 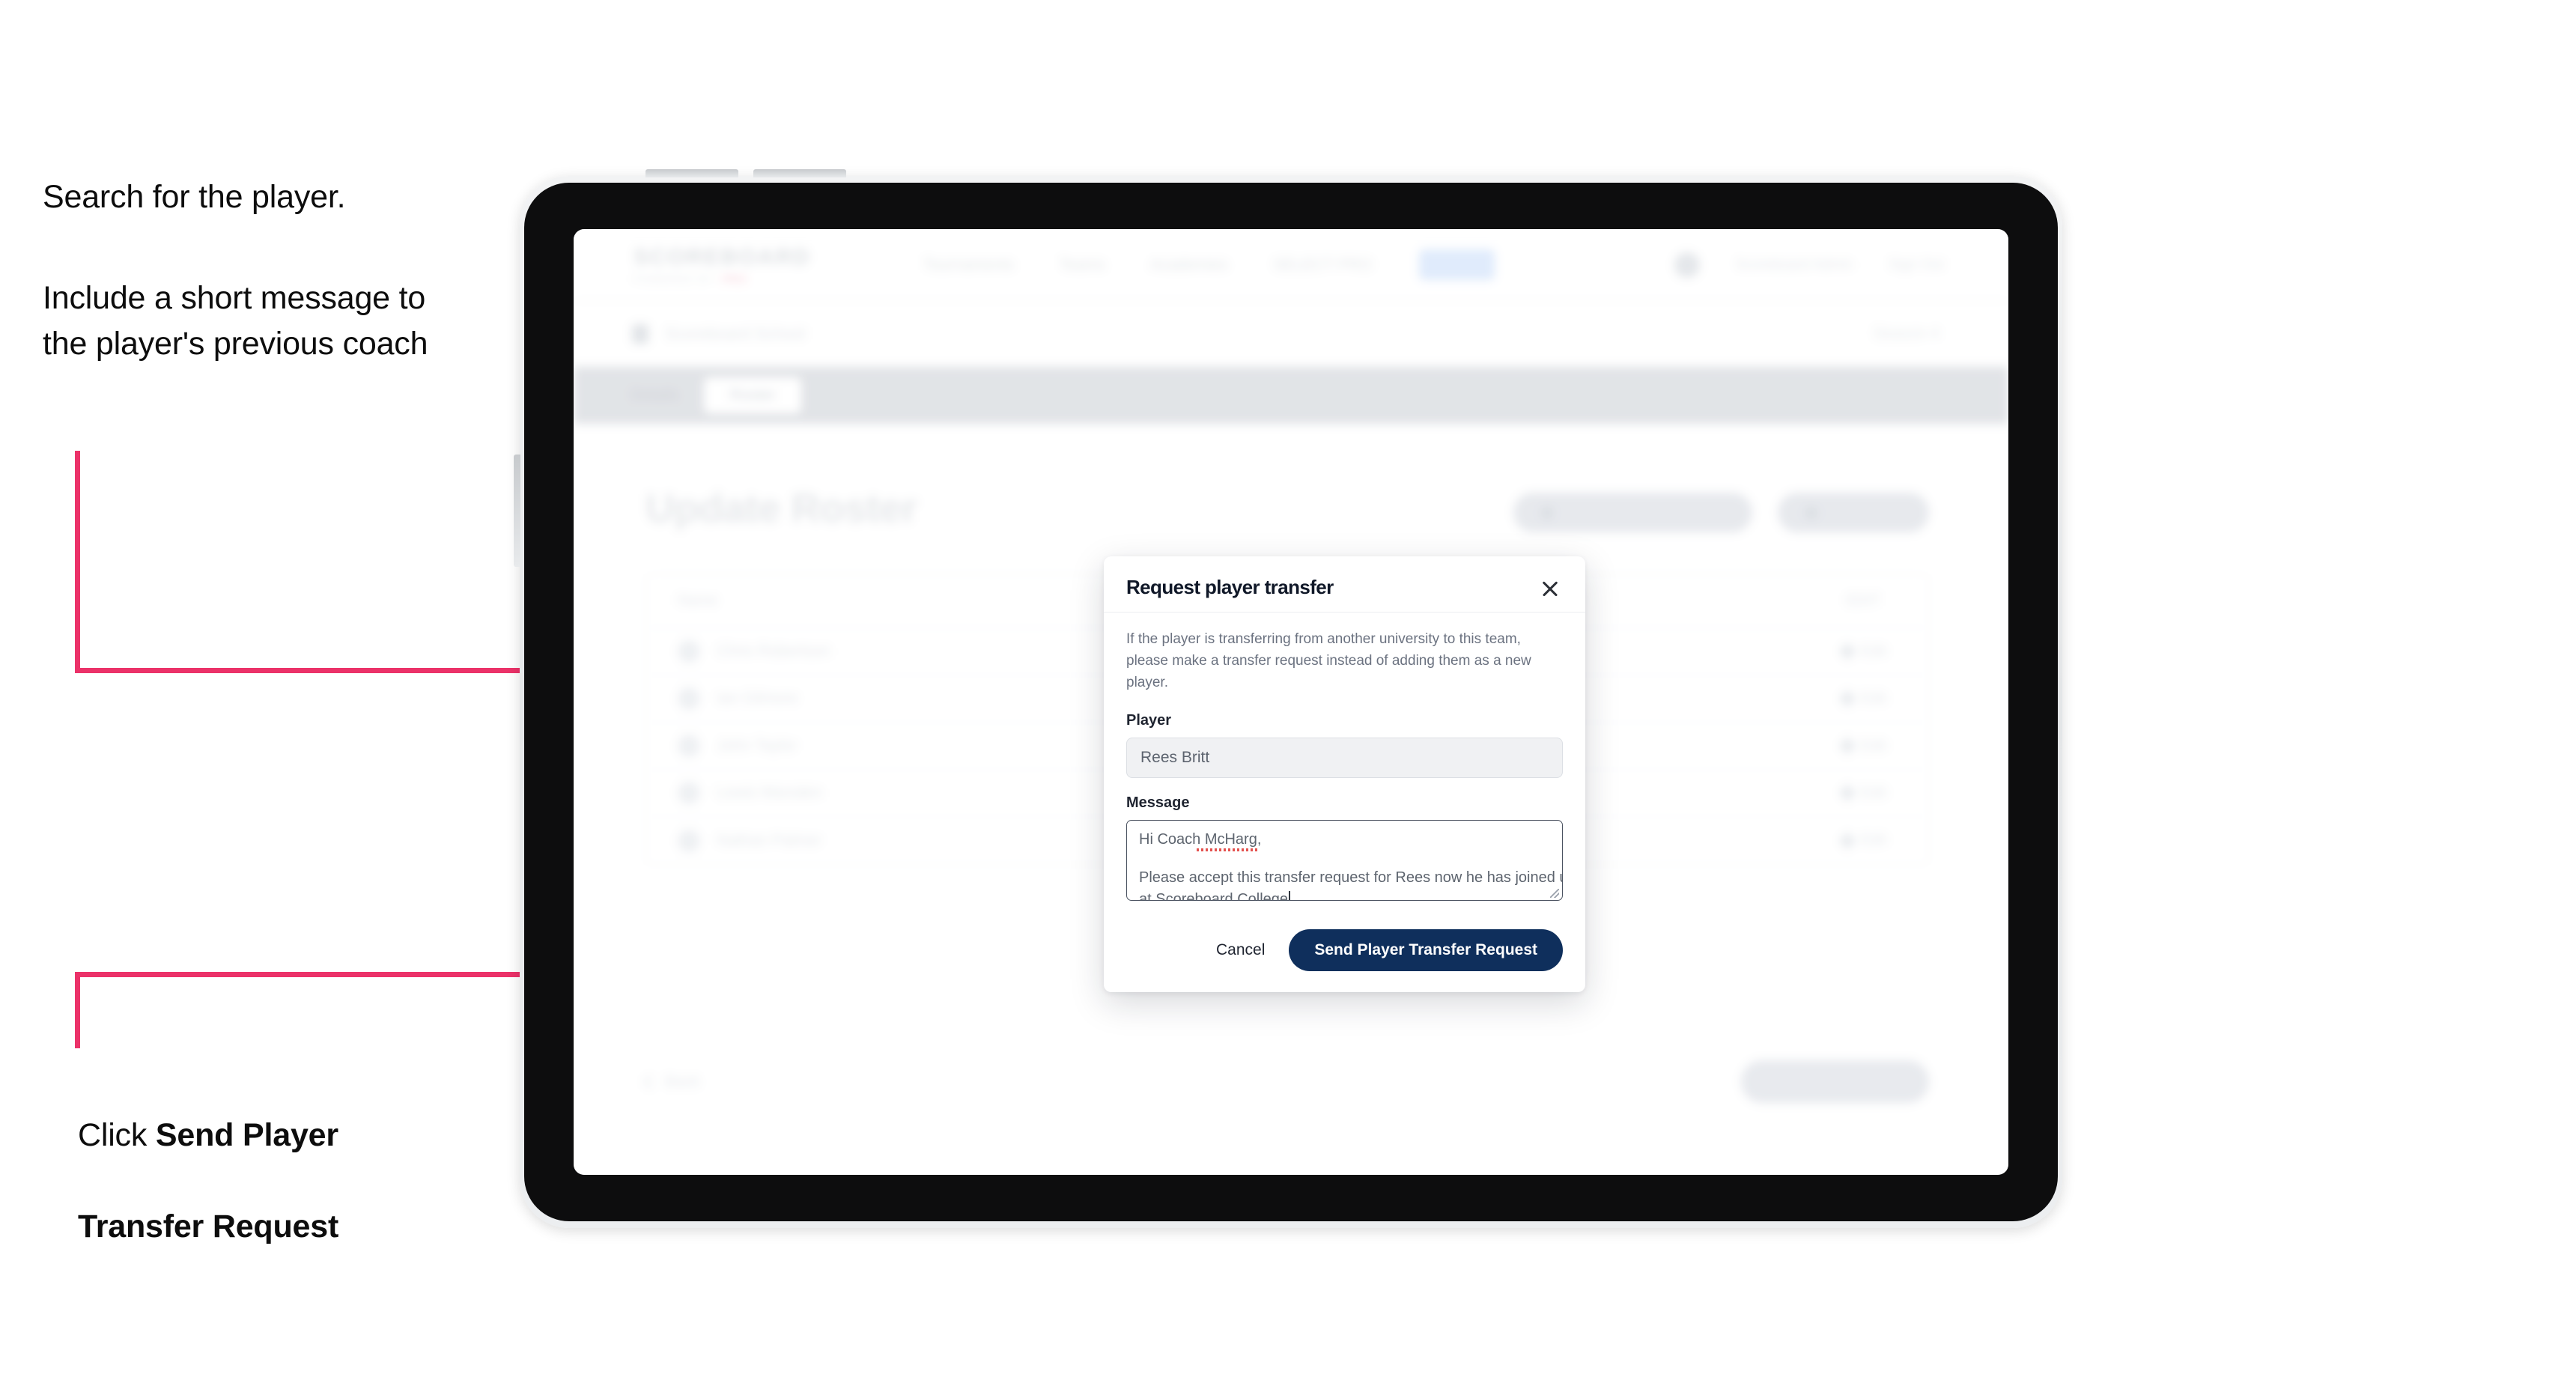 I want to click on modal-footer: Cancel Send Player Transfer Request, so click(x=1344, y=953).